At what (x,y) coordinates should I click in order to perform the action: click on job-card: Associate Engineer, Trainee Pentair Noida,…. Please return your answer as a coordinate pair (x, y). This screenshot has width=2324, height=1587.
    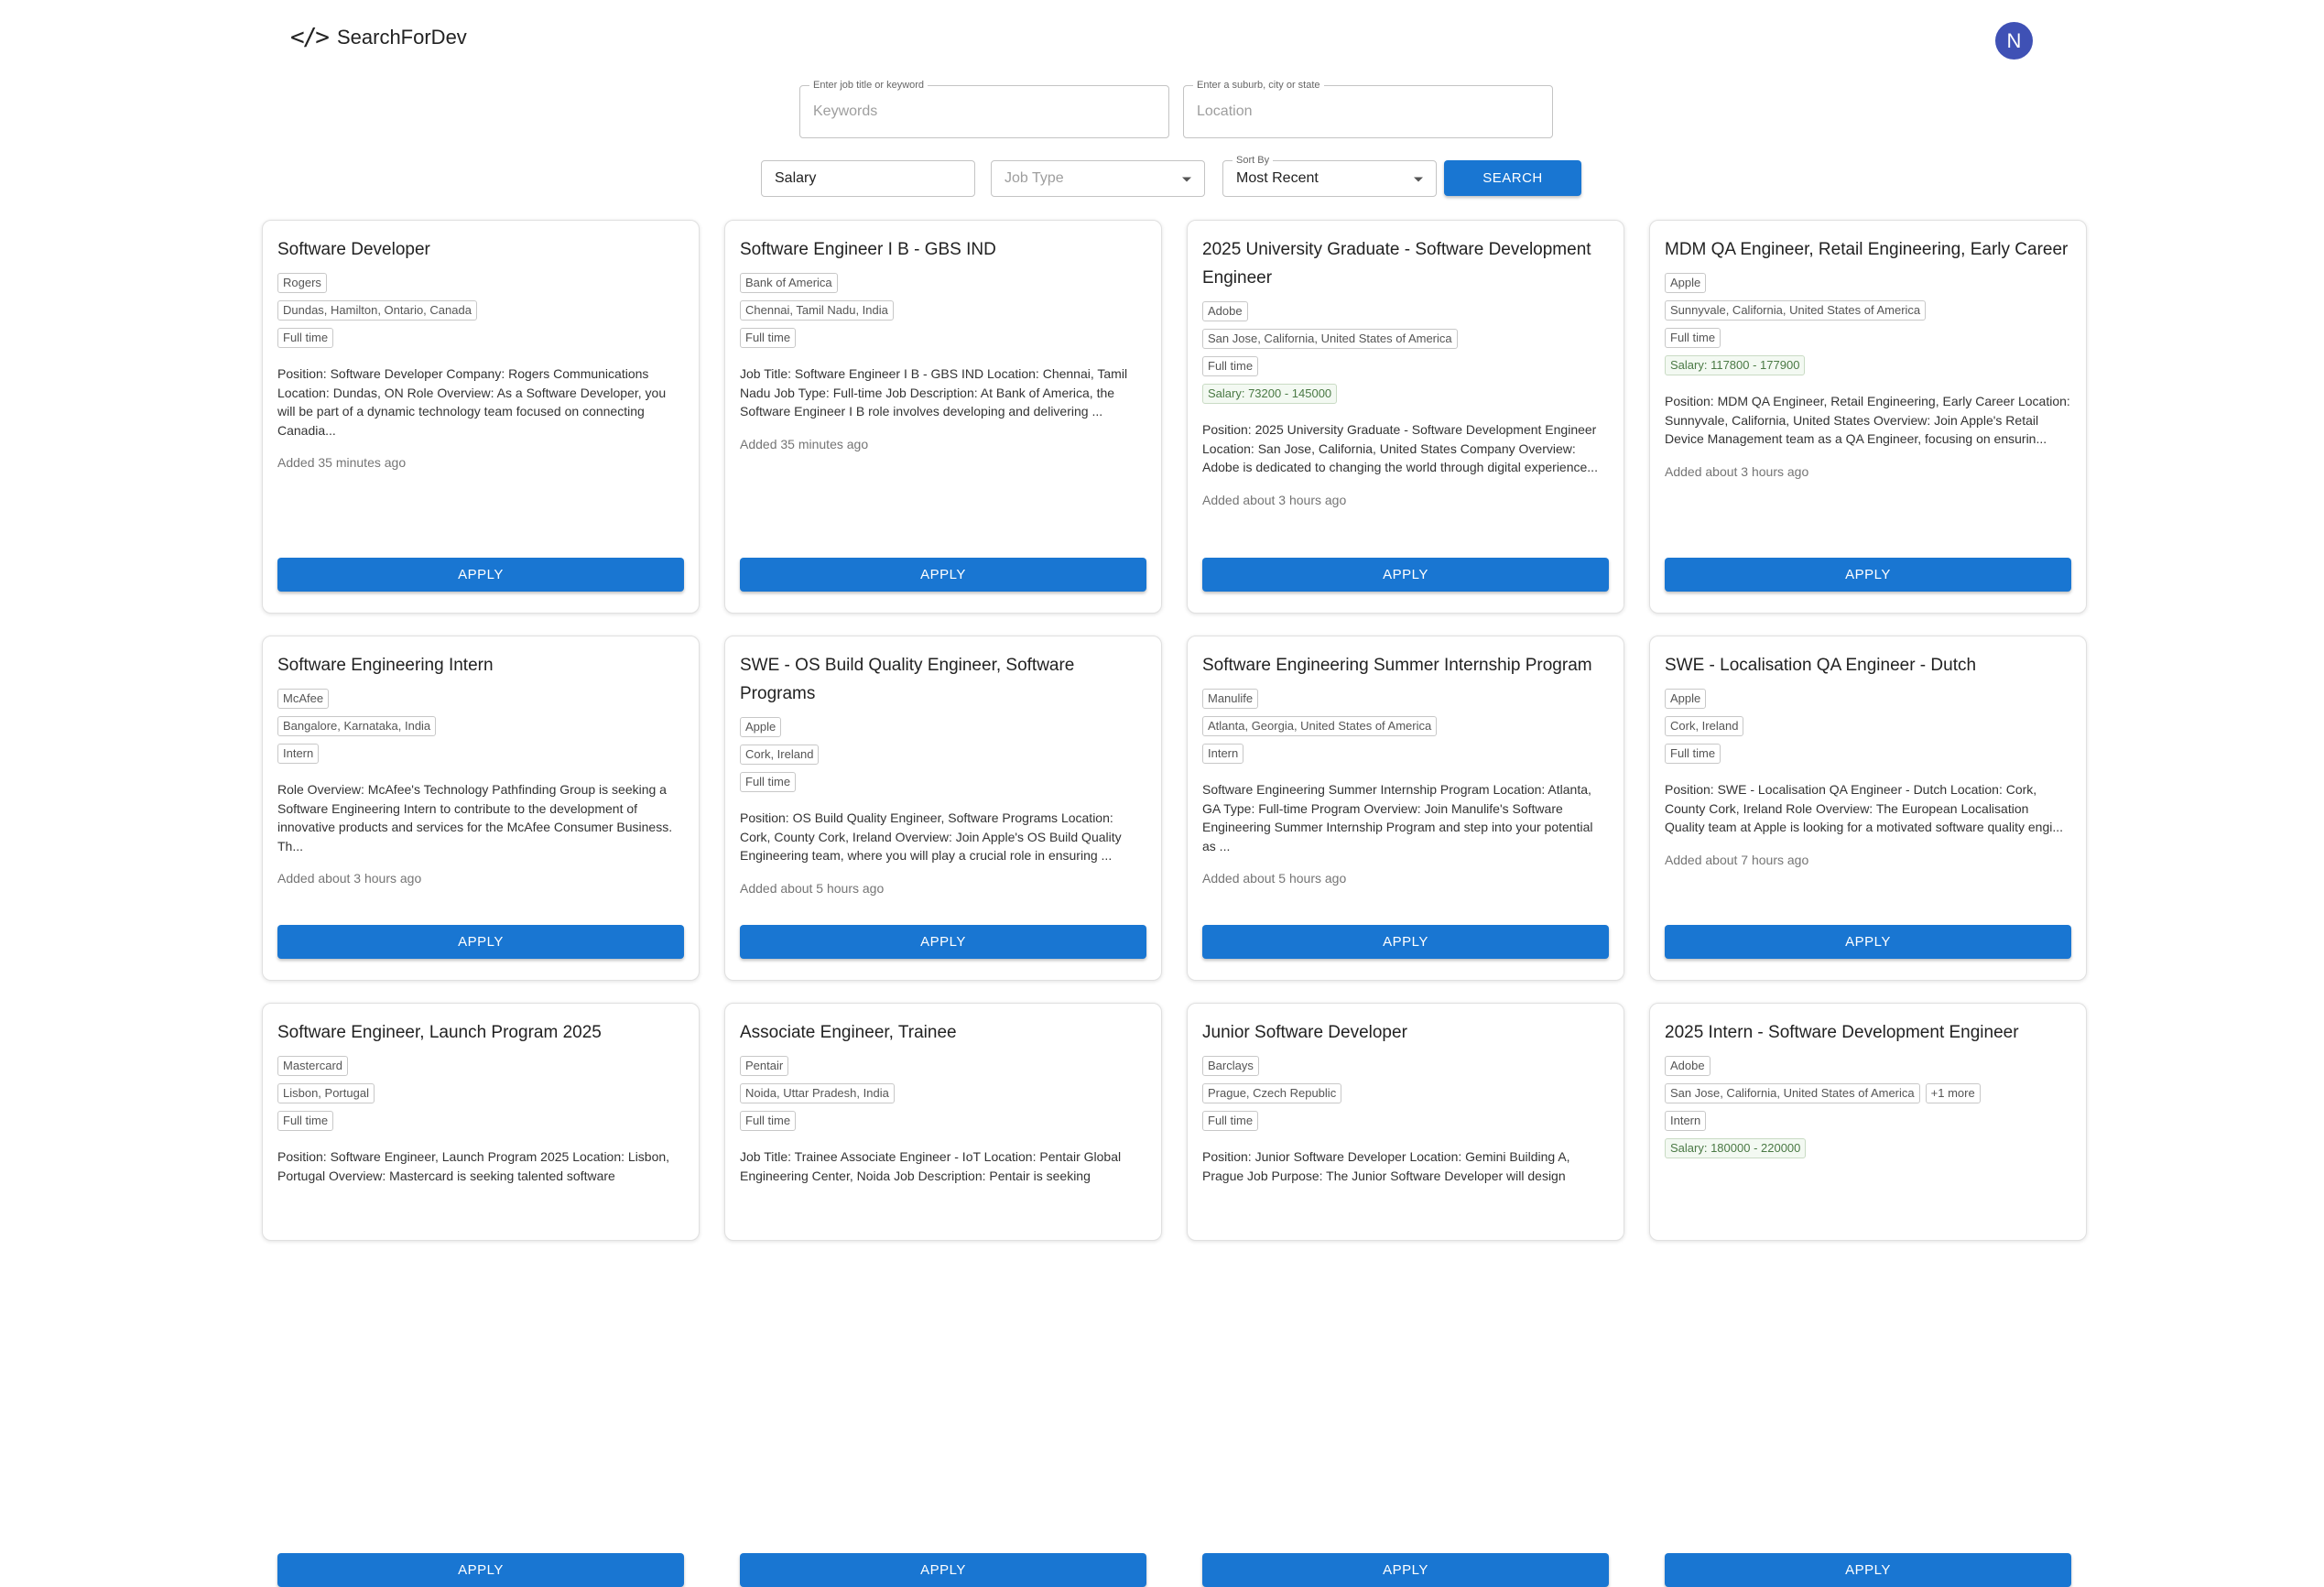
    Looking at the image, I should click on (943, 1295).